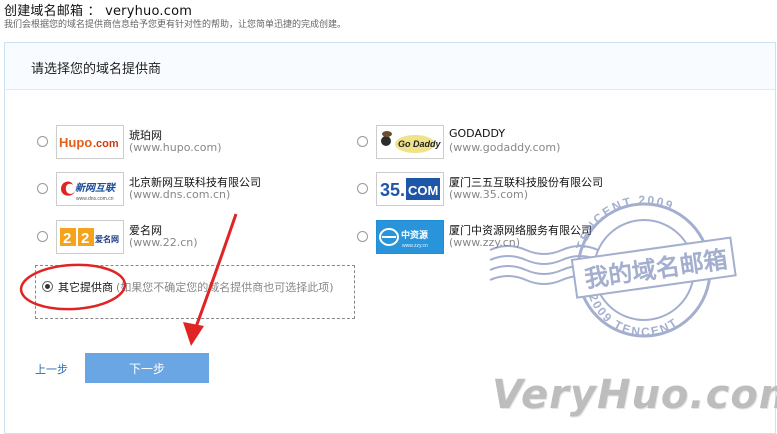 The width and height of the screenshot is (777, 434). Describe the element at coordinates (477, 133) in the screenshot. I see `provider-name: GODADDY` at that location.